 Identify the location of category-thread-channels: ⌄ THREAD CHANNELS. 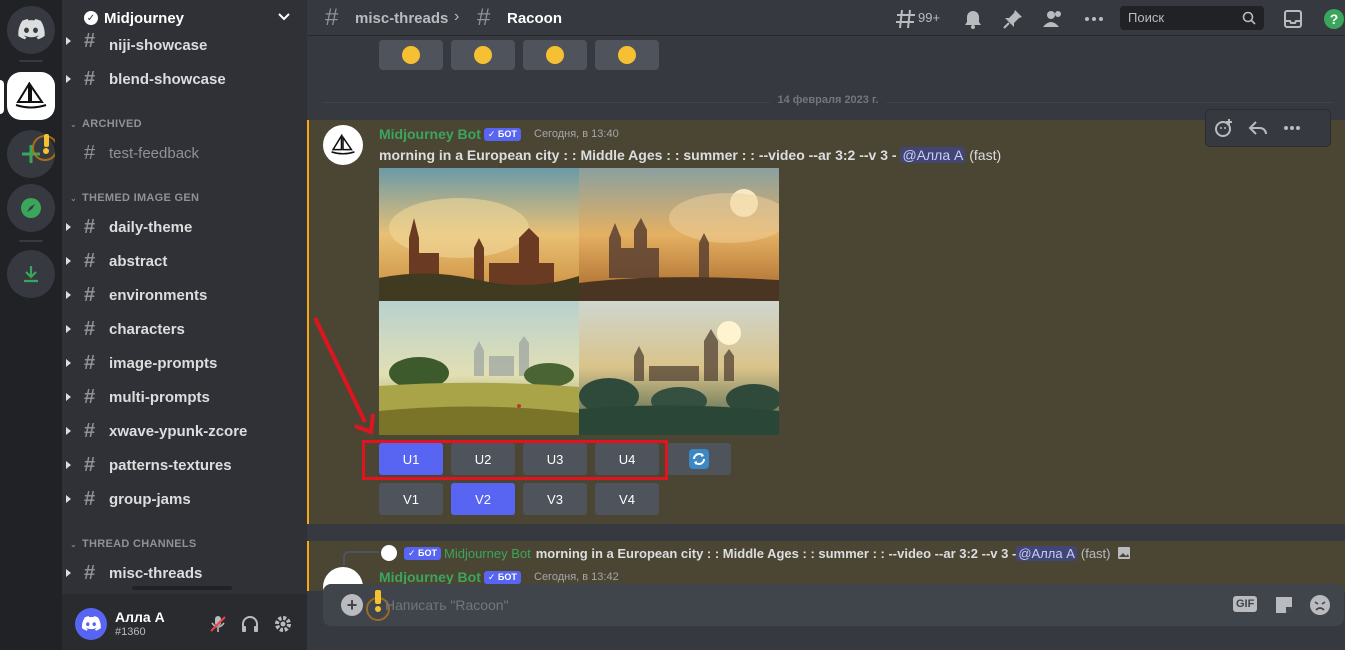
(133, 544).